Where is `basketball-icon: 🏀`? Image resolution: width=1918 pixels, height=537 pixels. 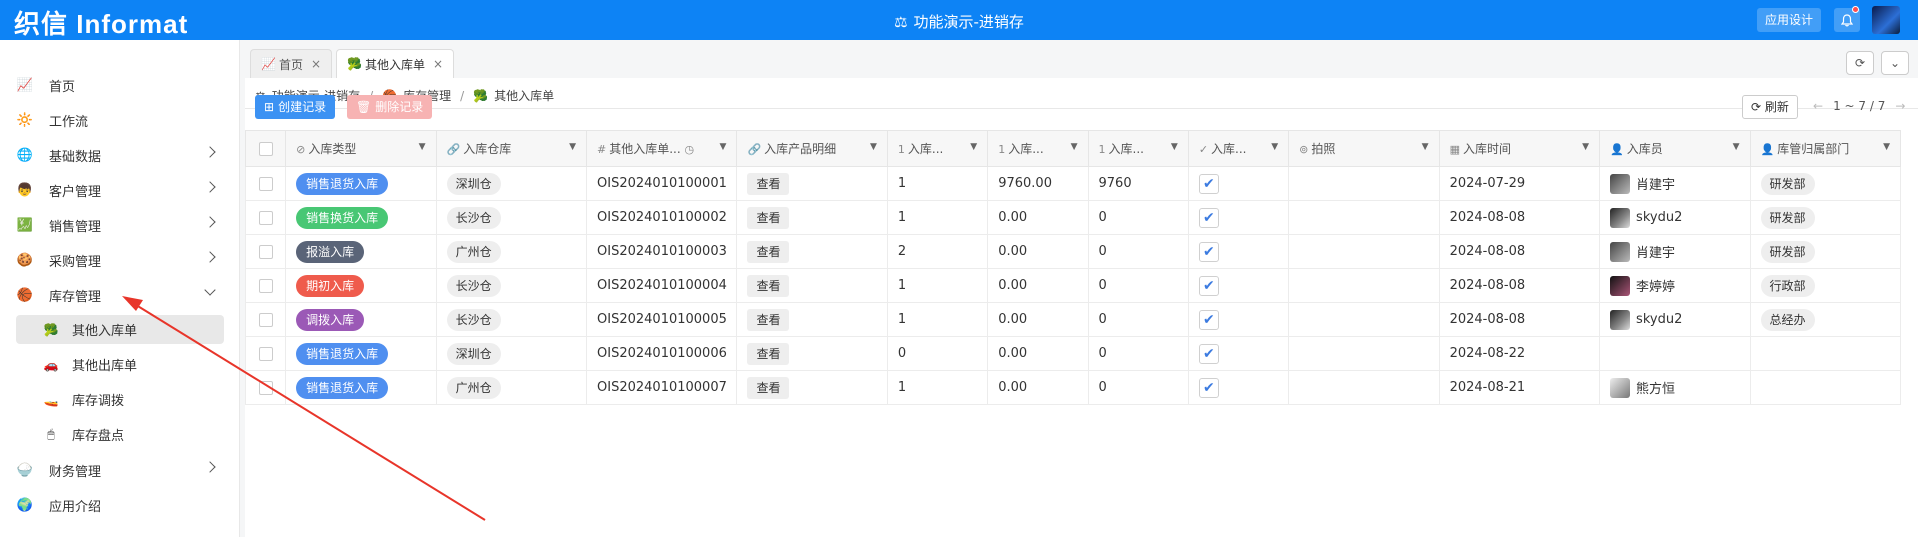
basketball-icon: 🏀 is located at coordinates (25, 295).